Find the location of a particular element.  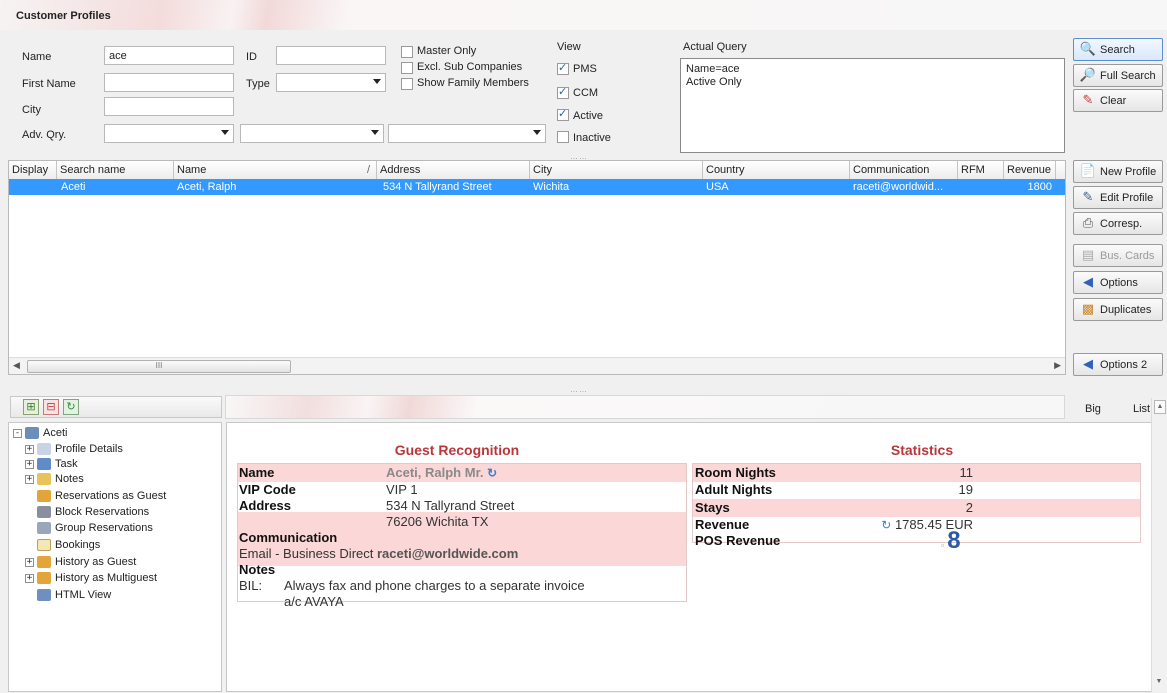

type-select is located at coordinates (331, 82).